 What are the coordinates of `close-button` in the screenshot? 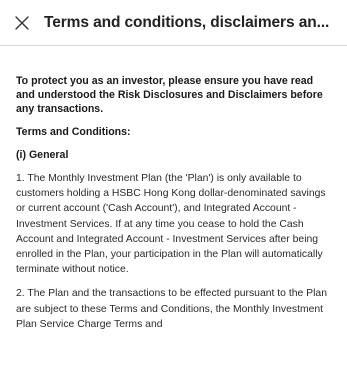 It's located at (22, 23).